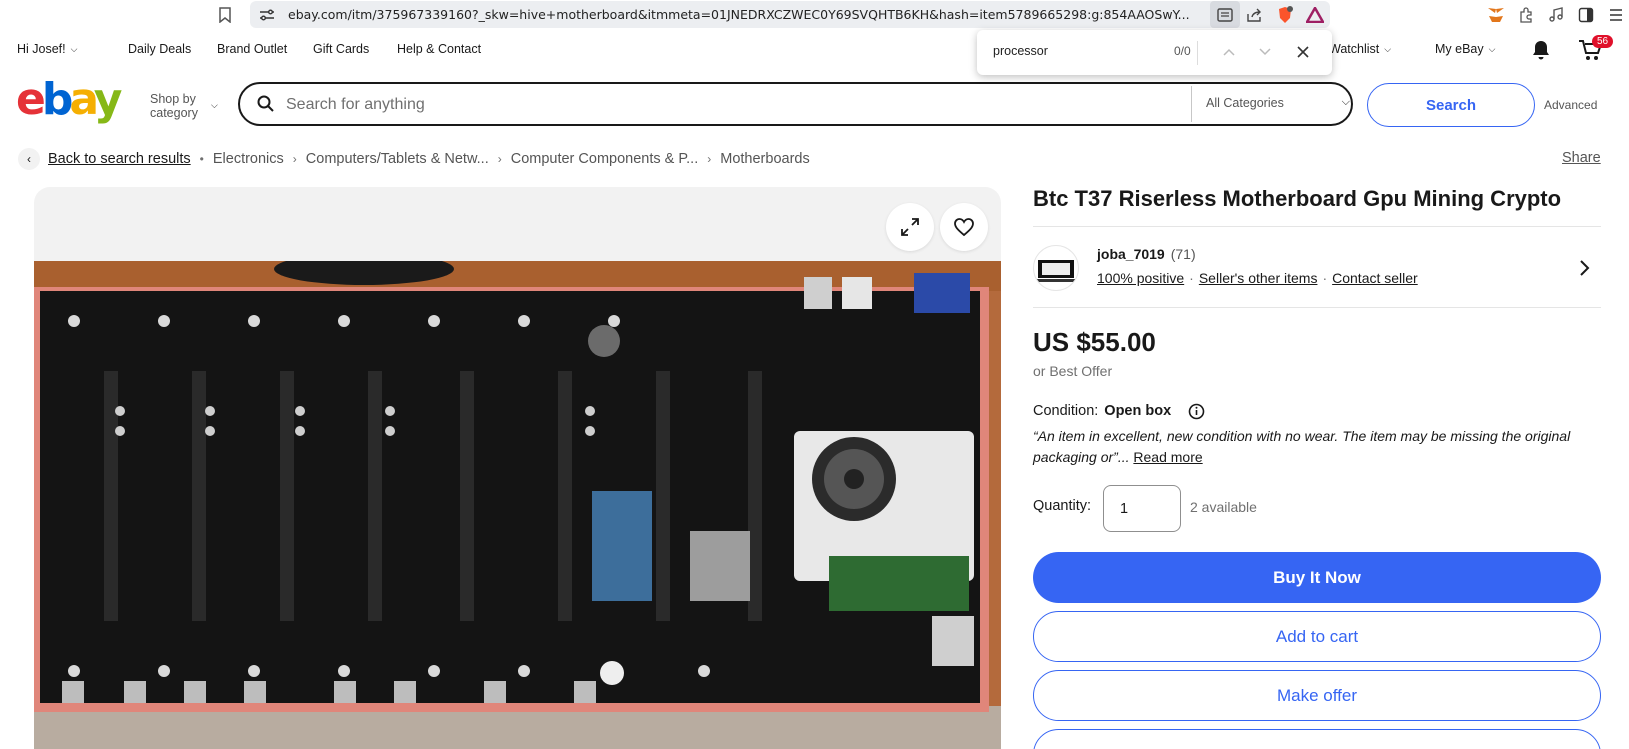  What do you see at coordinates (1102, 411) in the screenshot?
I see `condition-row: Condition: Open box` at bounding box center [1102, 411].